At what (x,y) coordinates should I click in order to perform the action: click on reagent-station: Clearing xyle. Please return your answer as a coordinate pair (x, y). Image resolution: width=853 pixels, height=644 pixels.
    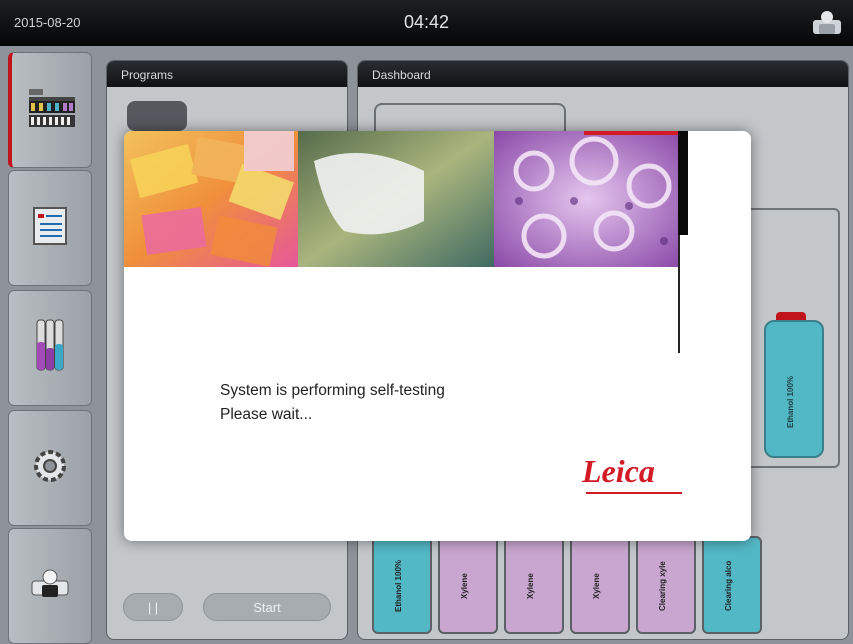
    Looking at the image, I should click on (666, 585).